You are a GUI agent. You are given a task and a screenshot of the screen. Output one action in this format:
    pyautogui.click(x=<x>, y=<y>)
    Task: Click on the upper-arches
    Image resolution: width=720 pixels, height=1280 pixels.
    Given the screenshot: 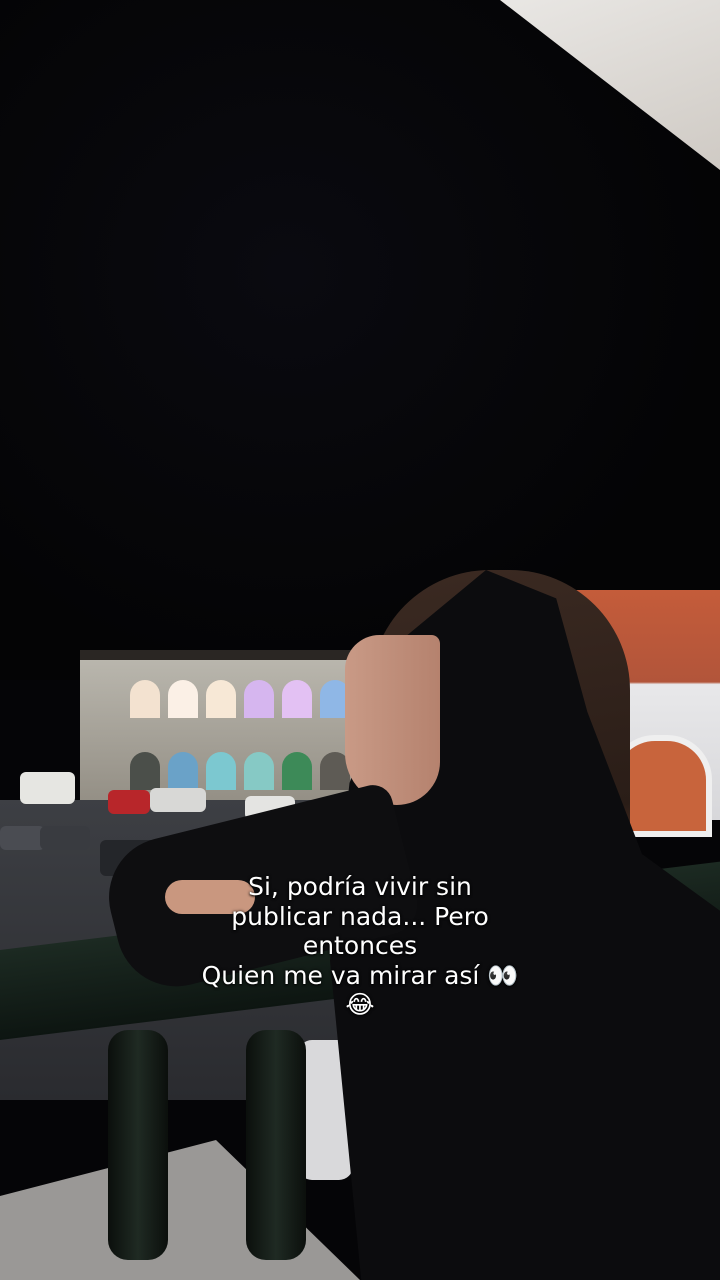 What is the action you would take?
    pyautogui.click(x=245, y=699)
    